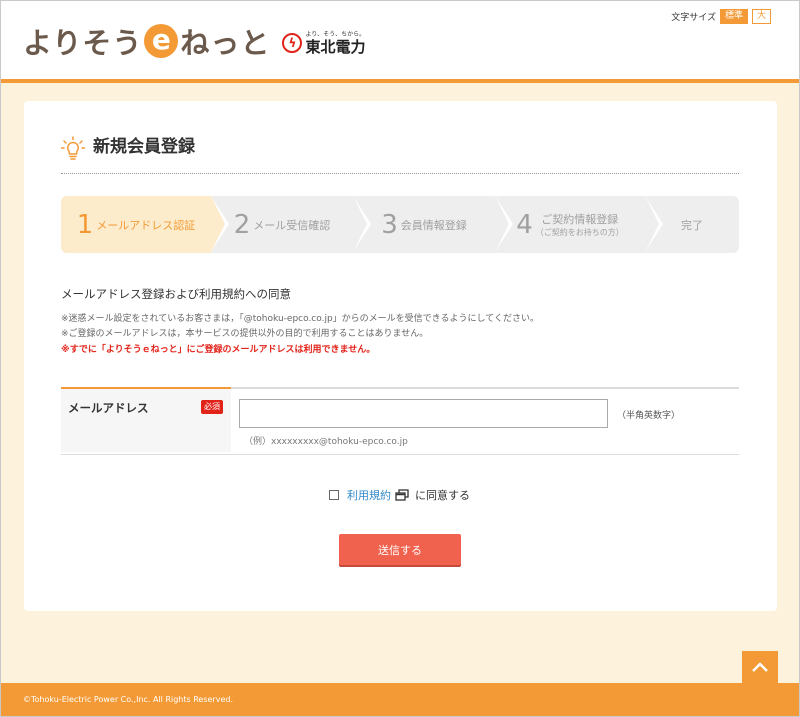 This screenshot has width=800, height=717. I want to click on font-size-large-button: 大, so click(761, 16).